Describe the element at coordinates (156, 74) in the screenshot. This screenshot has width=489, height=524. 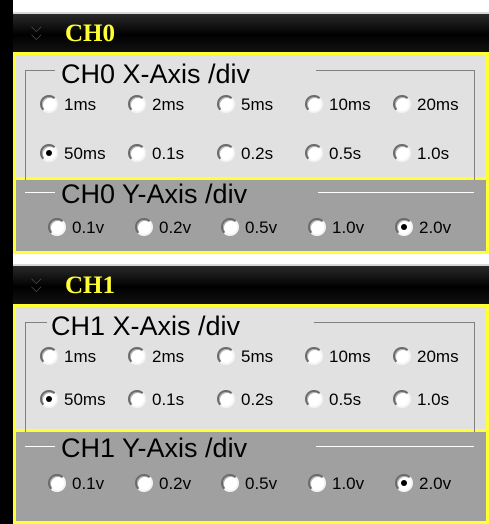
I see `ch0-x-axis-legend: CH0 X-Axis /div` at that location.